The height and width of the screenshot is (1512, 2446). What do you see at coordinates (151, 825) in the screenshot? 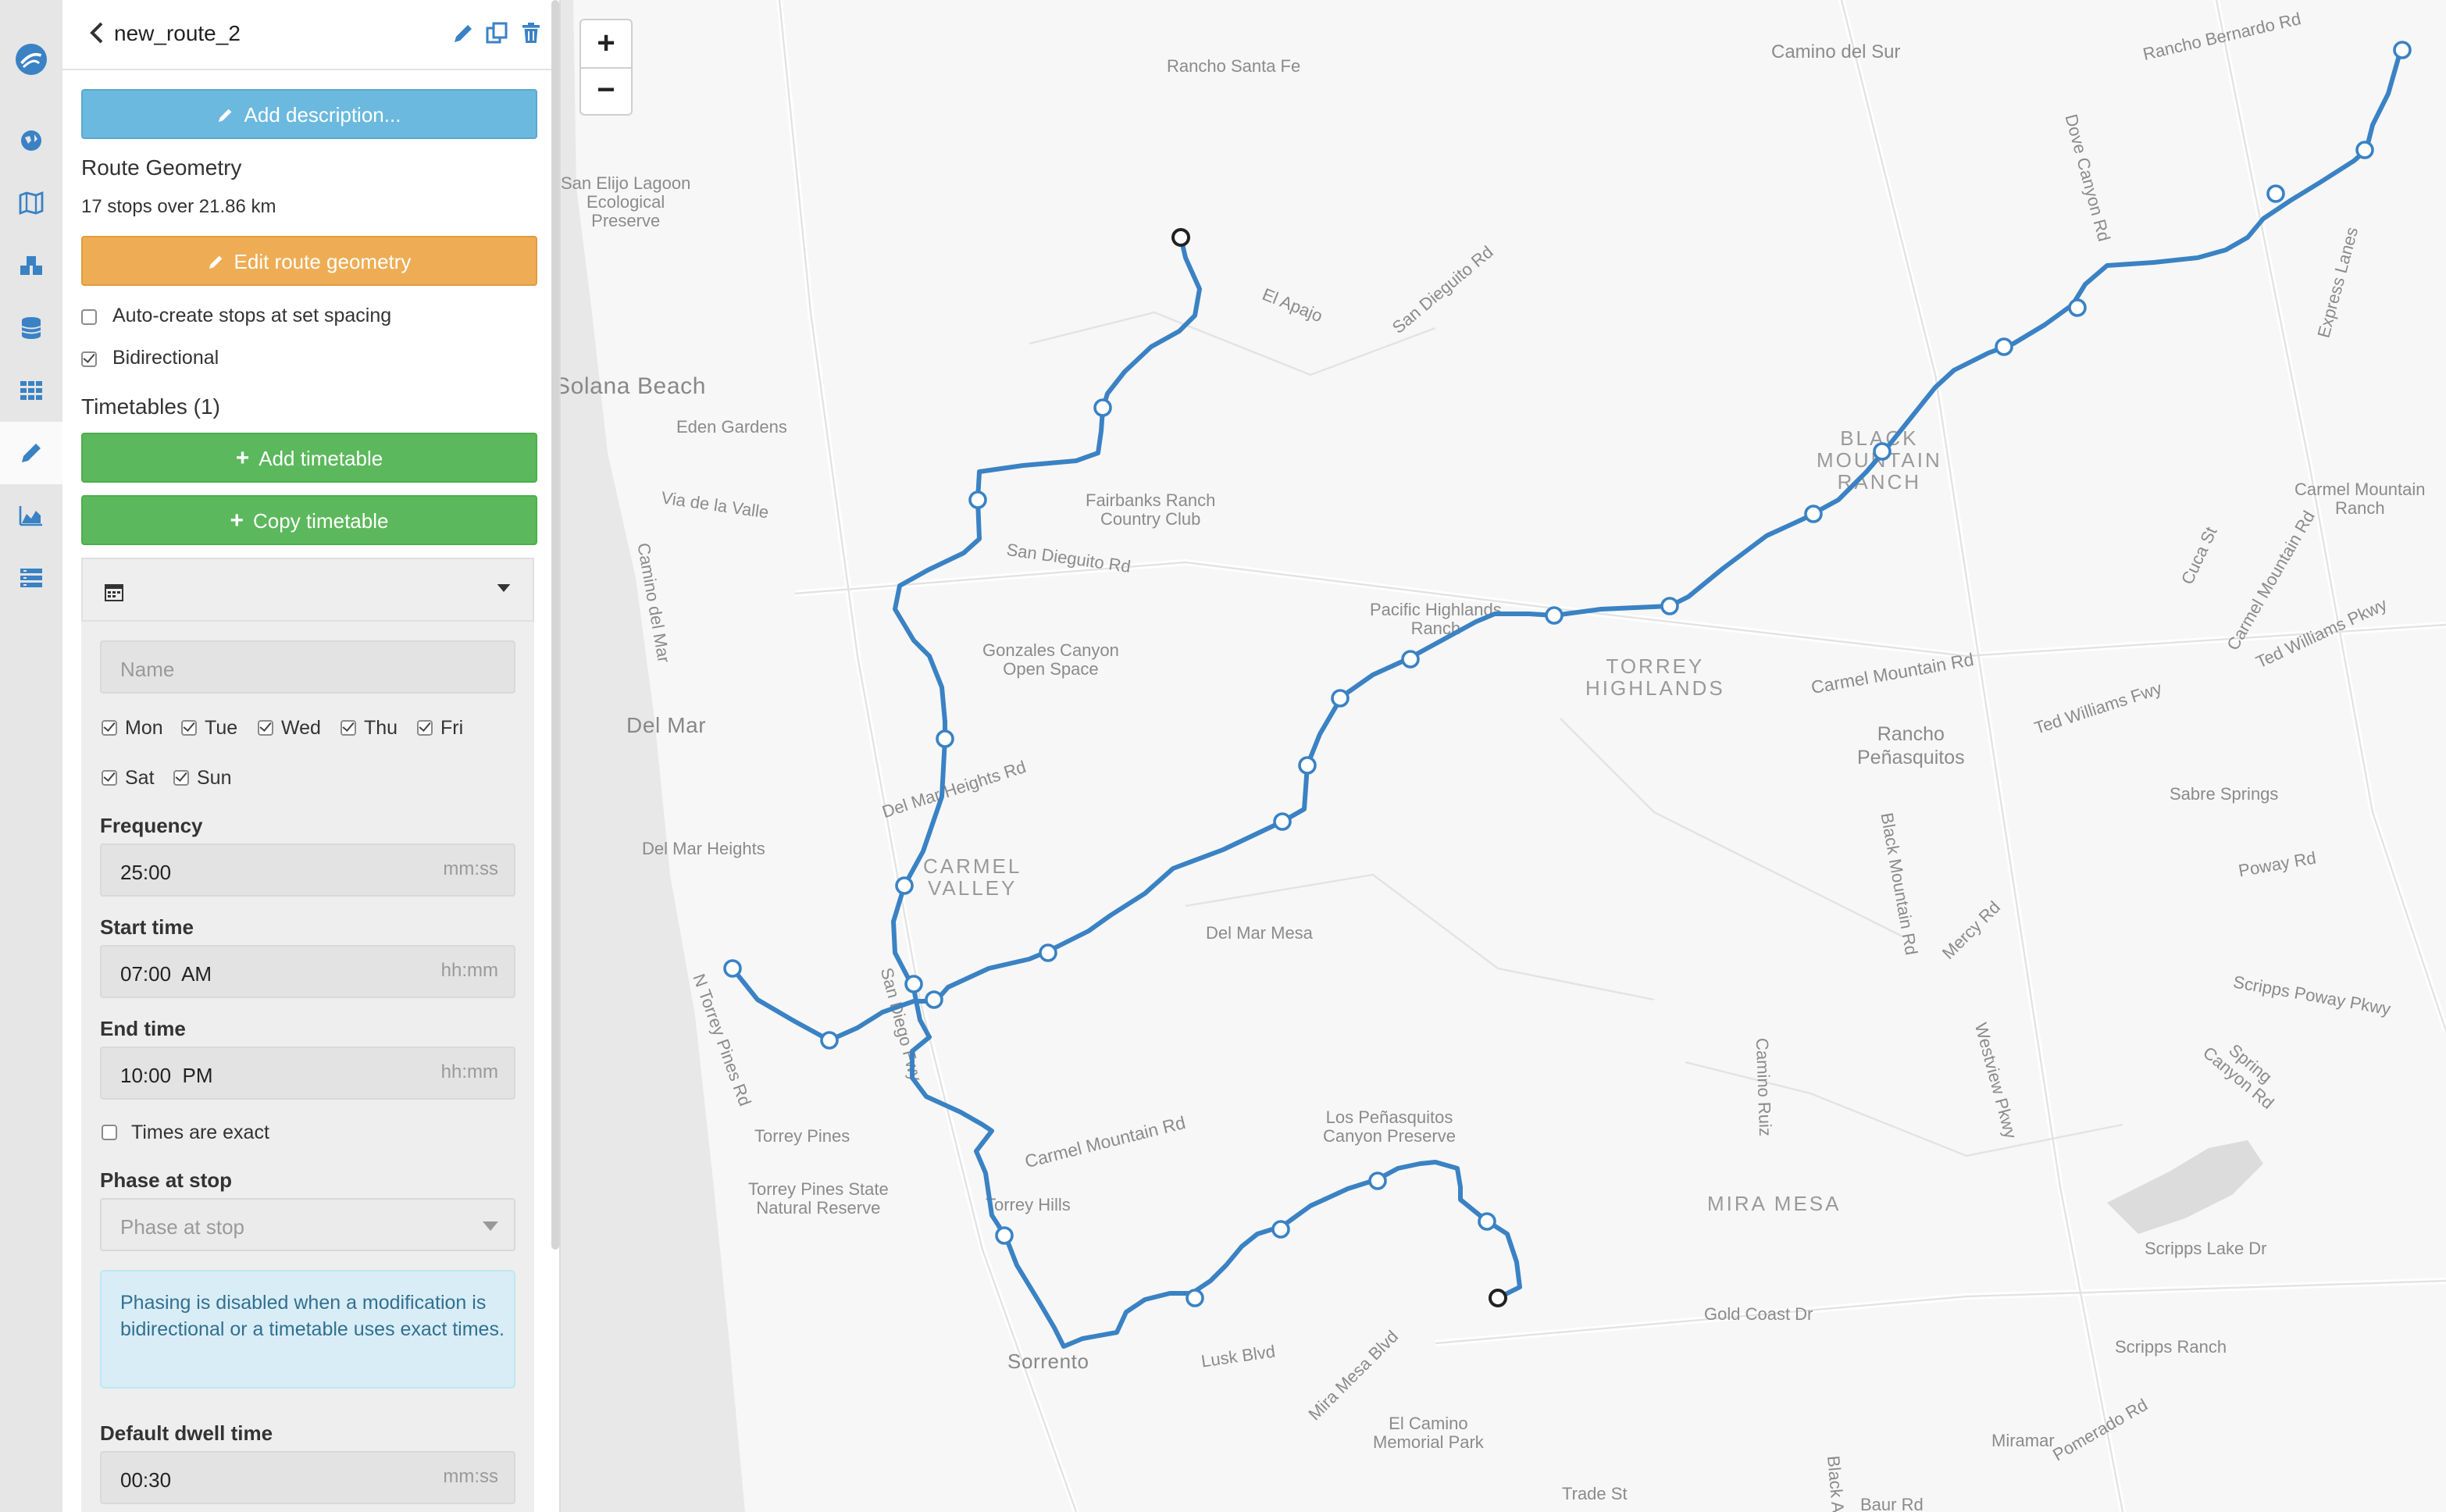
I see `frequency-label: Frequency` at bounding box center [151, 825].